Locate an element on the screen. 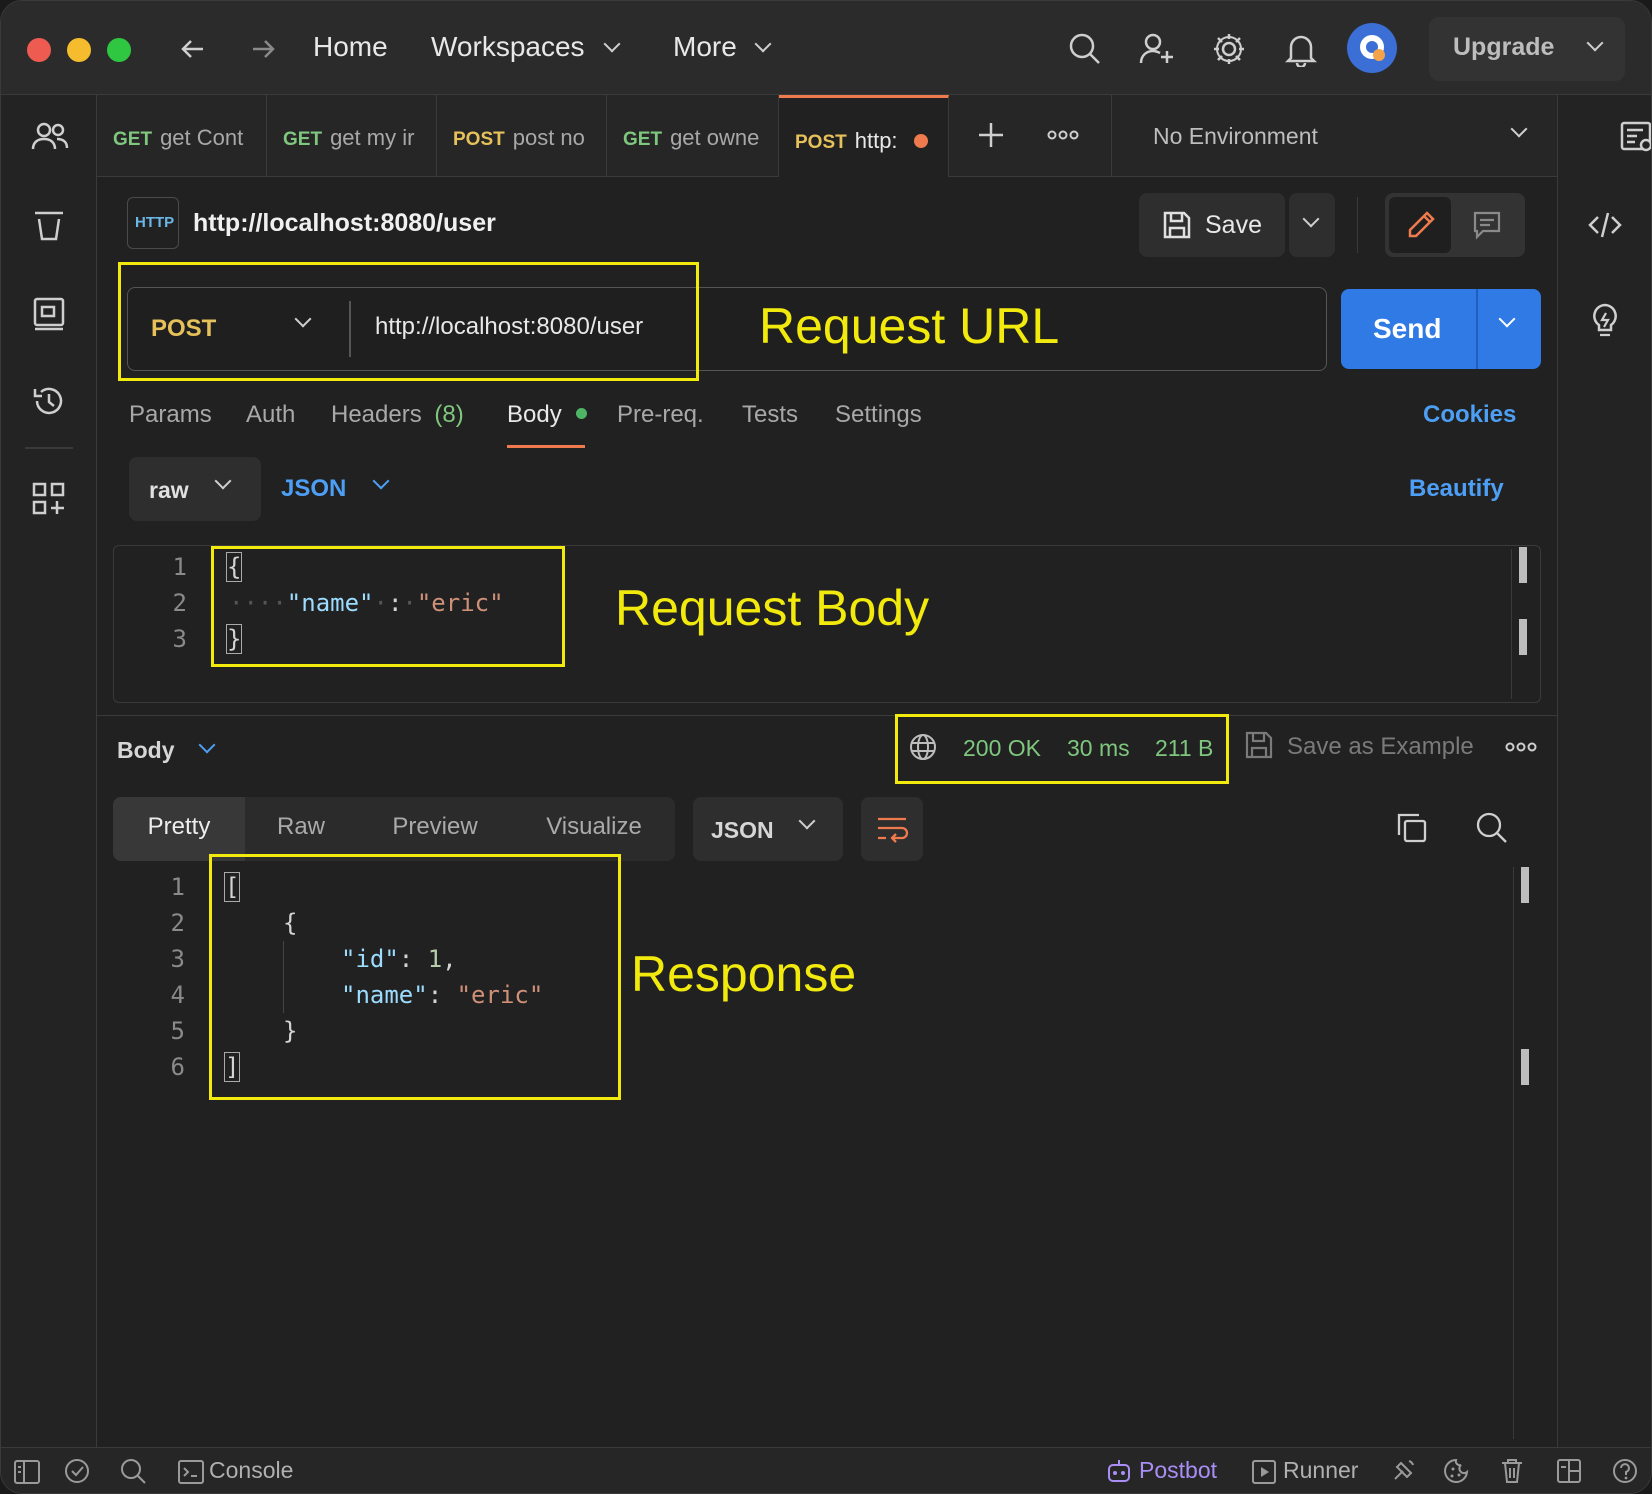  tab-method: GET is located at coordinates (643, 139).